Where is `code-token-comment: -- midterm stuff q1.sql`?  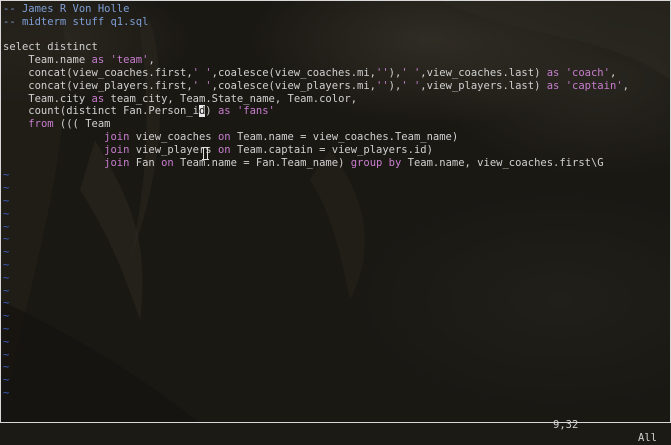
code-token-comment: -- midterm stuff q1.sql is located at coordinates (76, 21).